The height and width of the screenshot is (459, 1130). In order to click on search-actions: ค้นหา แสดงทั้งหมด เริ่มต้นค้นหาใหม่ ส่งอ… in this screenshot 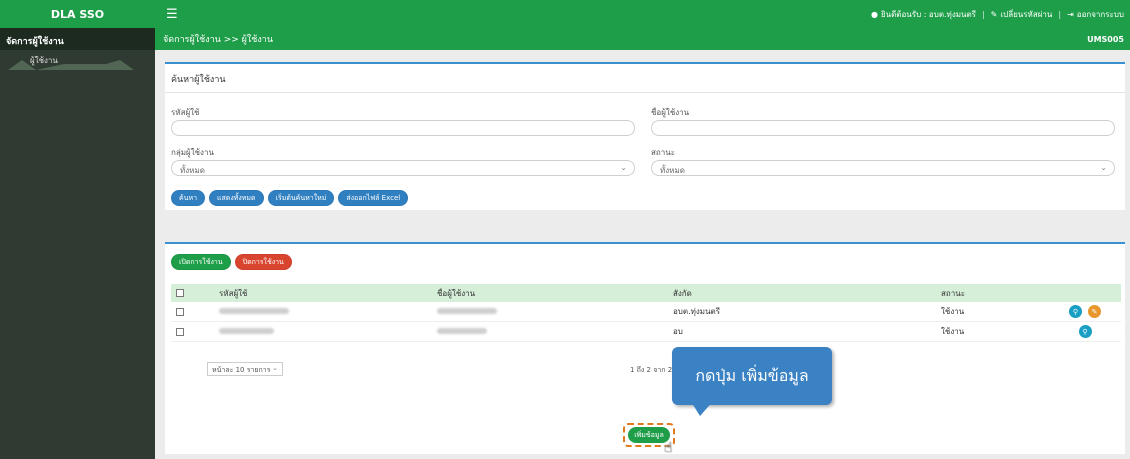, I will do `click(290, 198)`.